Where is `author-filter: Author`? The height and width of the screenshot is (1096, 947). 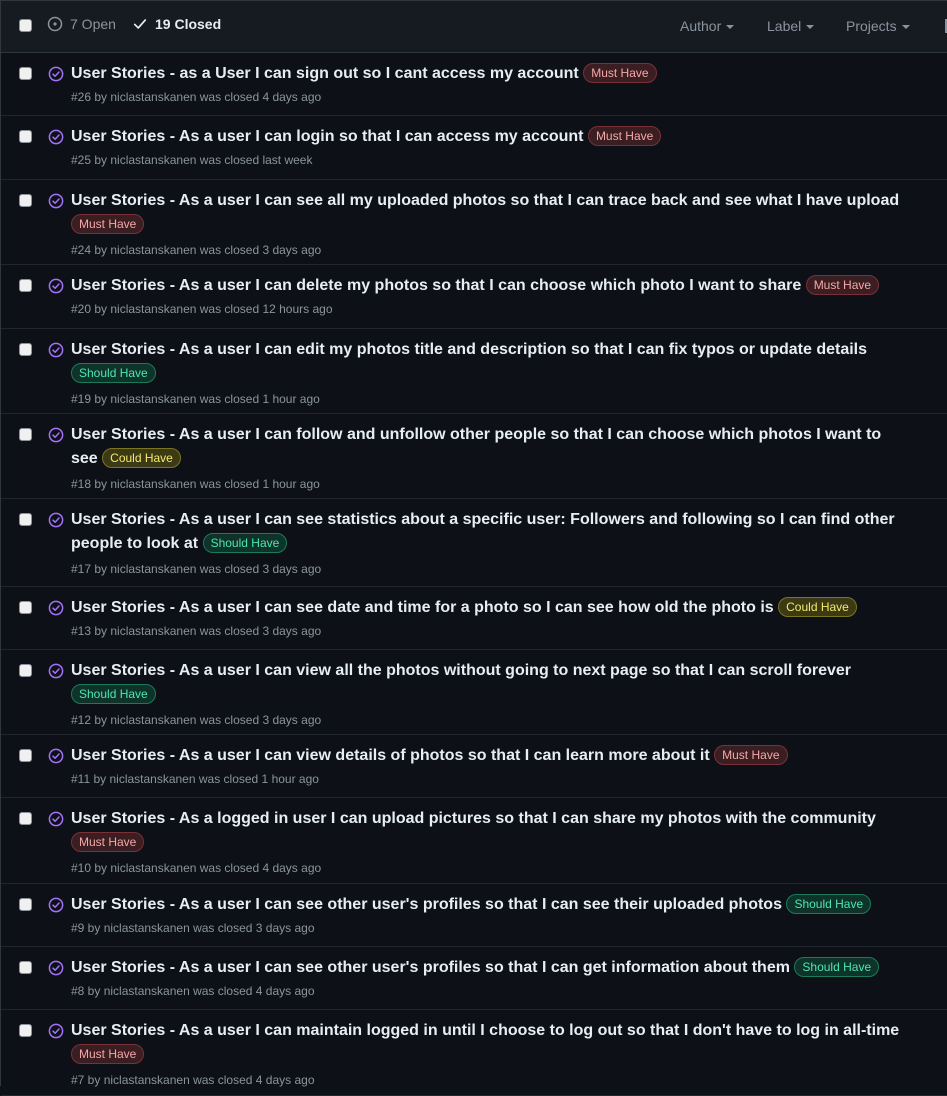 author-filter: Author is located at coordinates (707, 26).